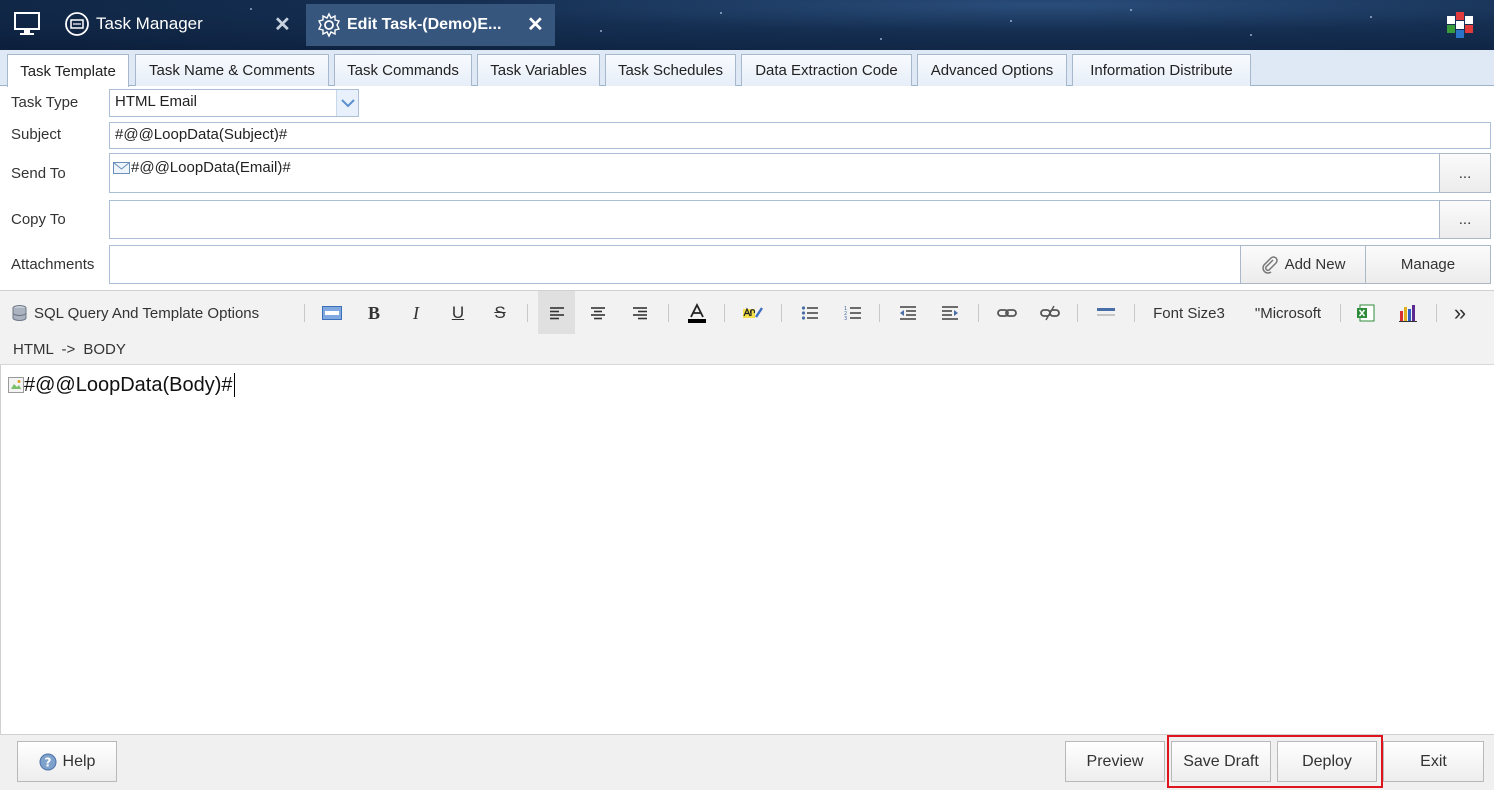  What do you see at coordinates (1460, 313) in the screenshot?
I see `more-tools-button: »` at bounding box center [1460, 313].